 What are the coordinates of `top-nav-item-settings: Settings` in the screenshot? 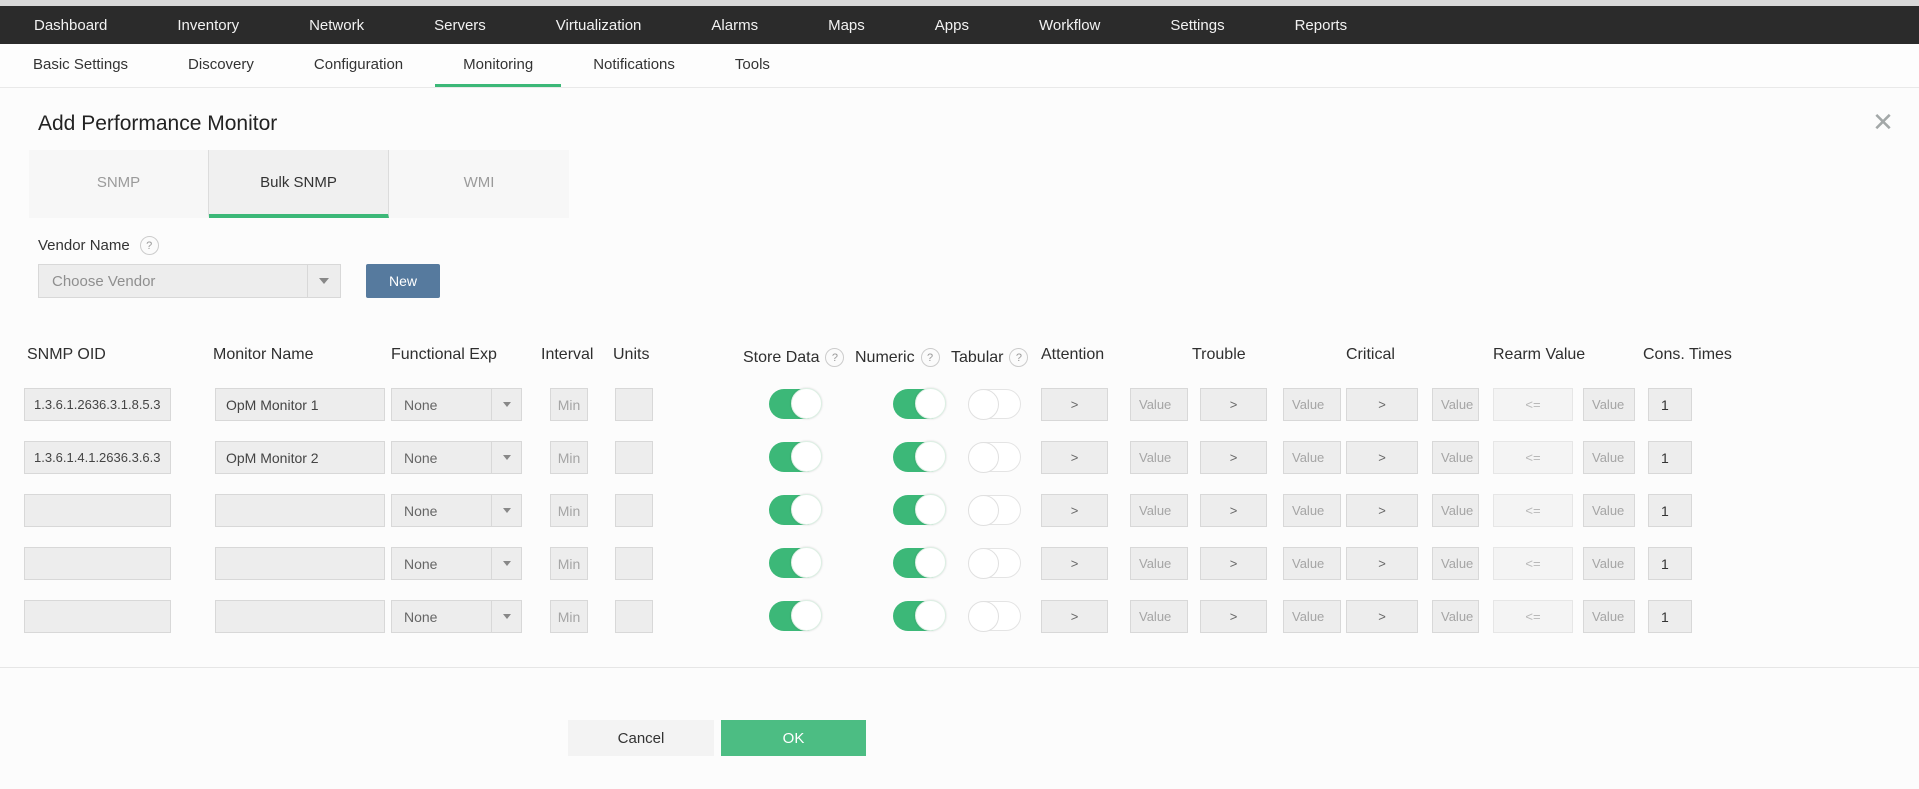 It's located at (1197, 25).